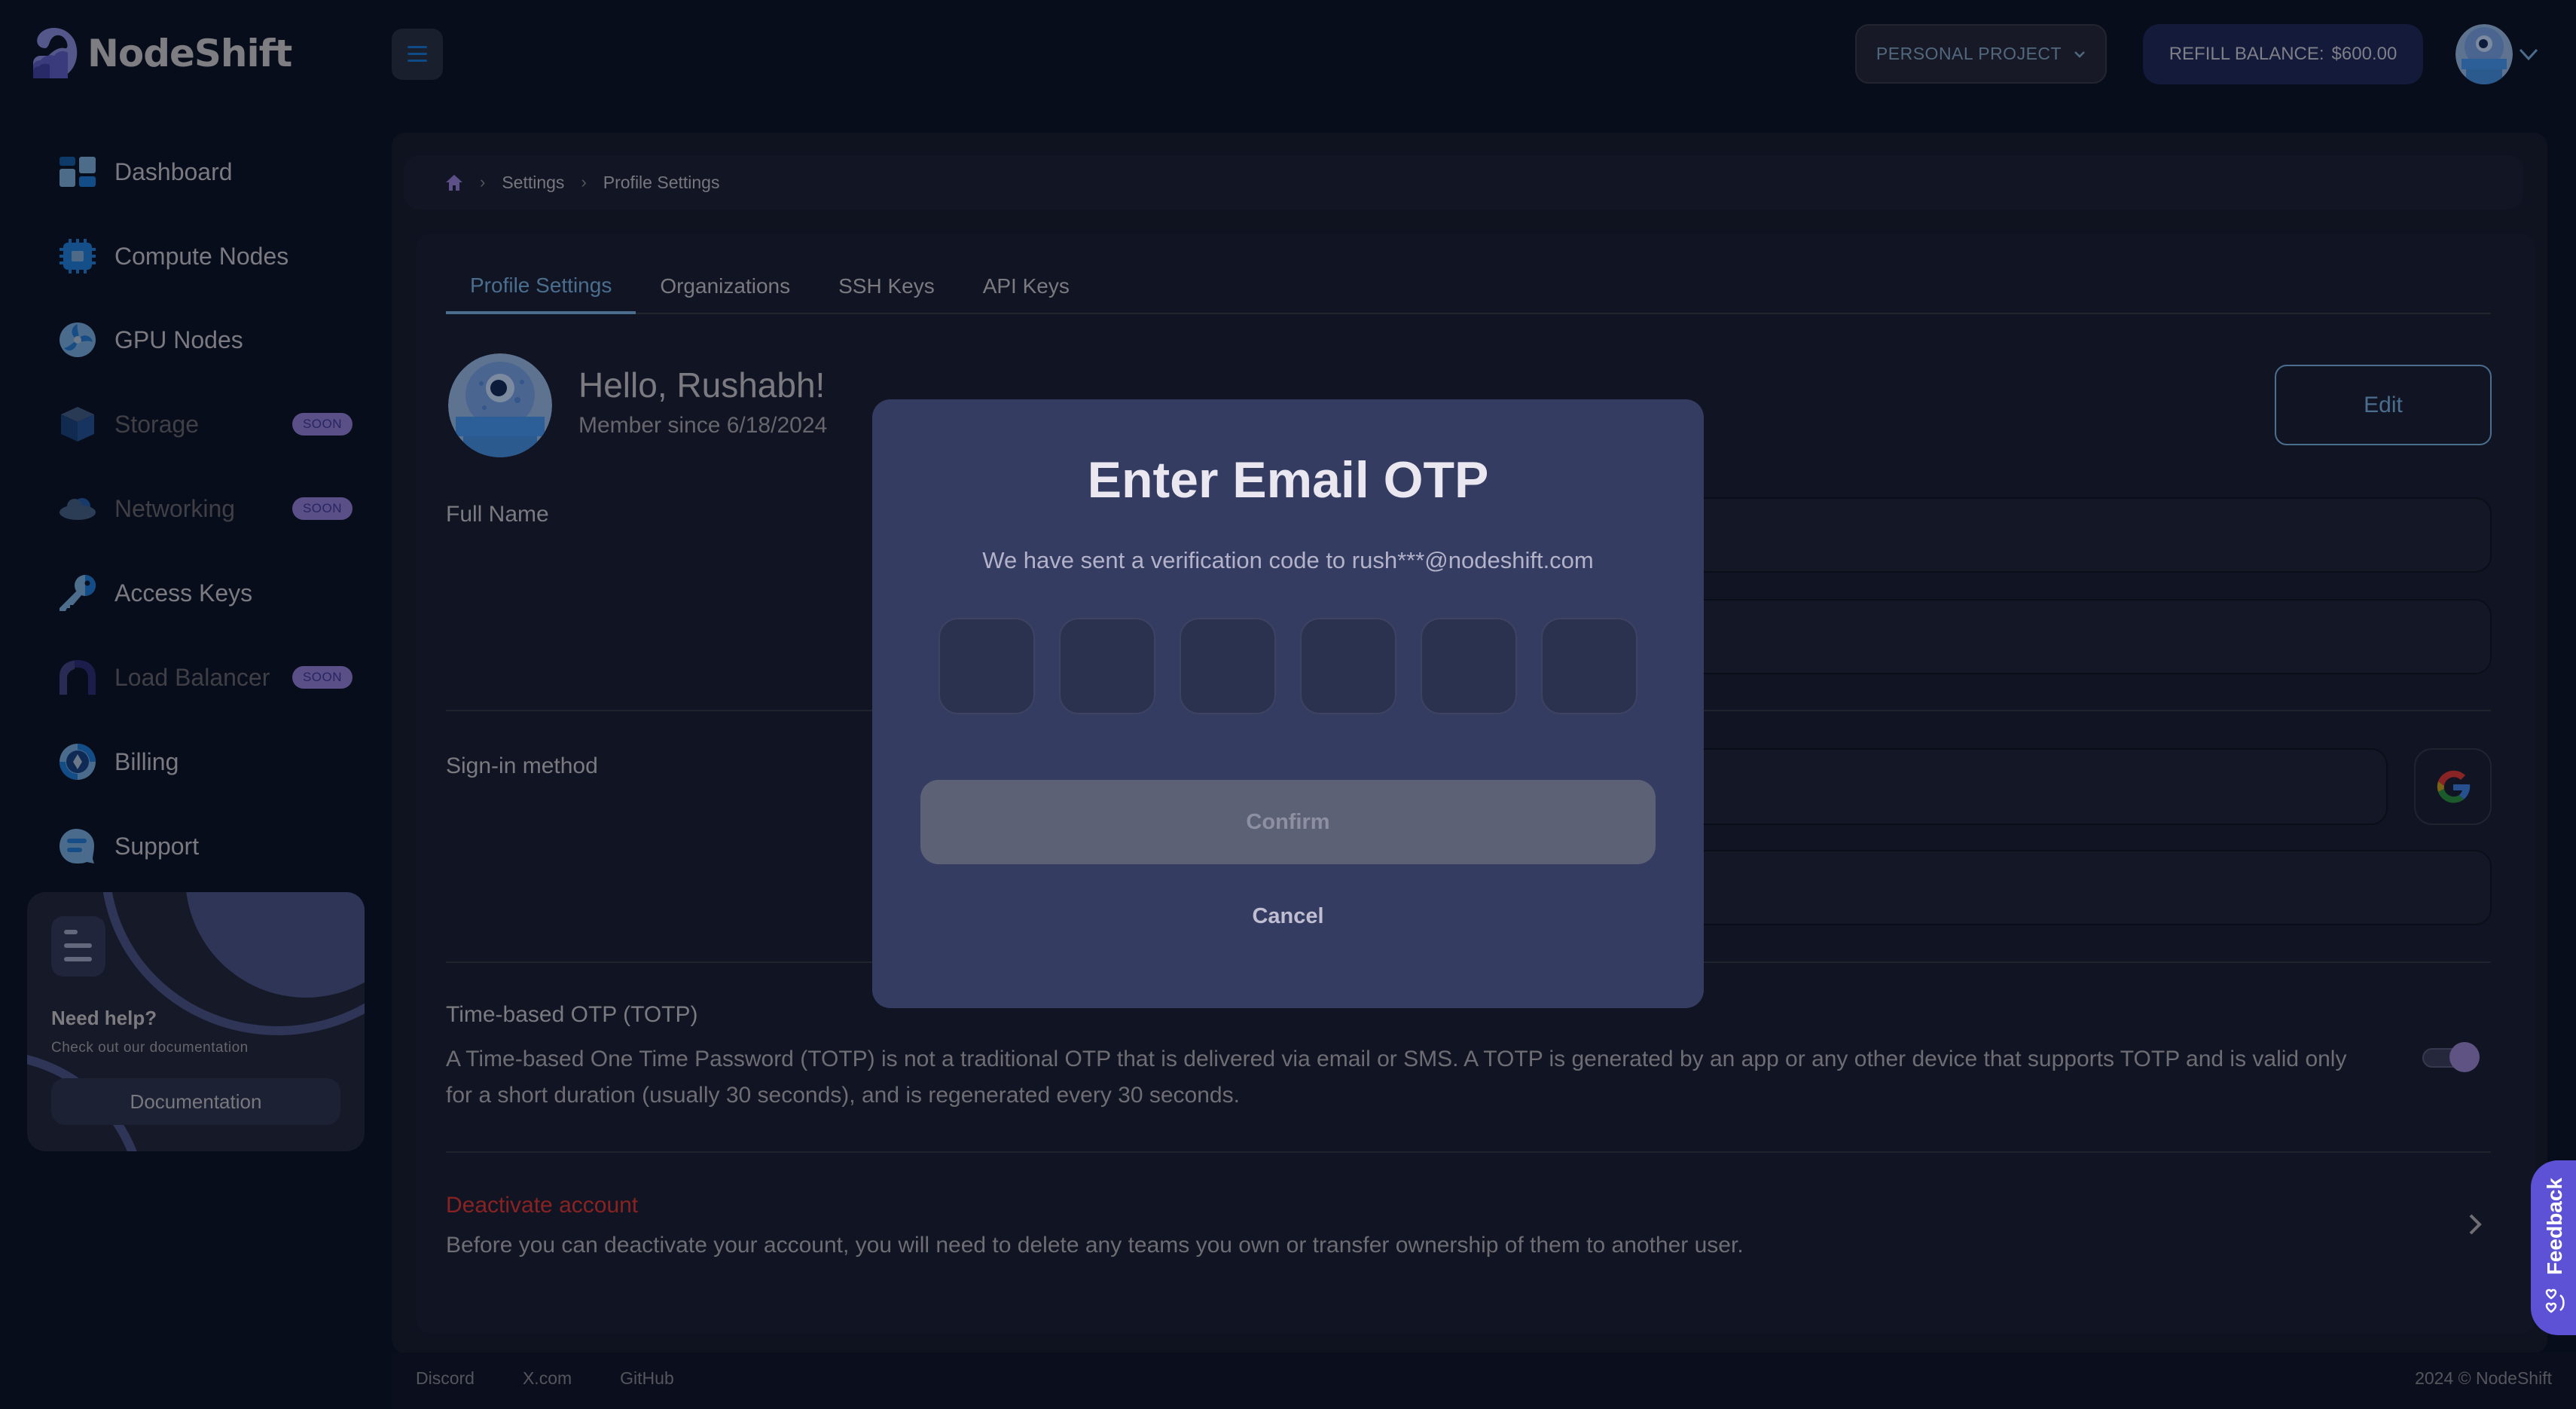  I want to click on modal-title: Enter Email OTP, so click(1288, 480).